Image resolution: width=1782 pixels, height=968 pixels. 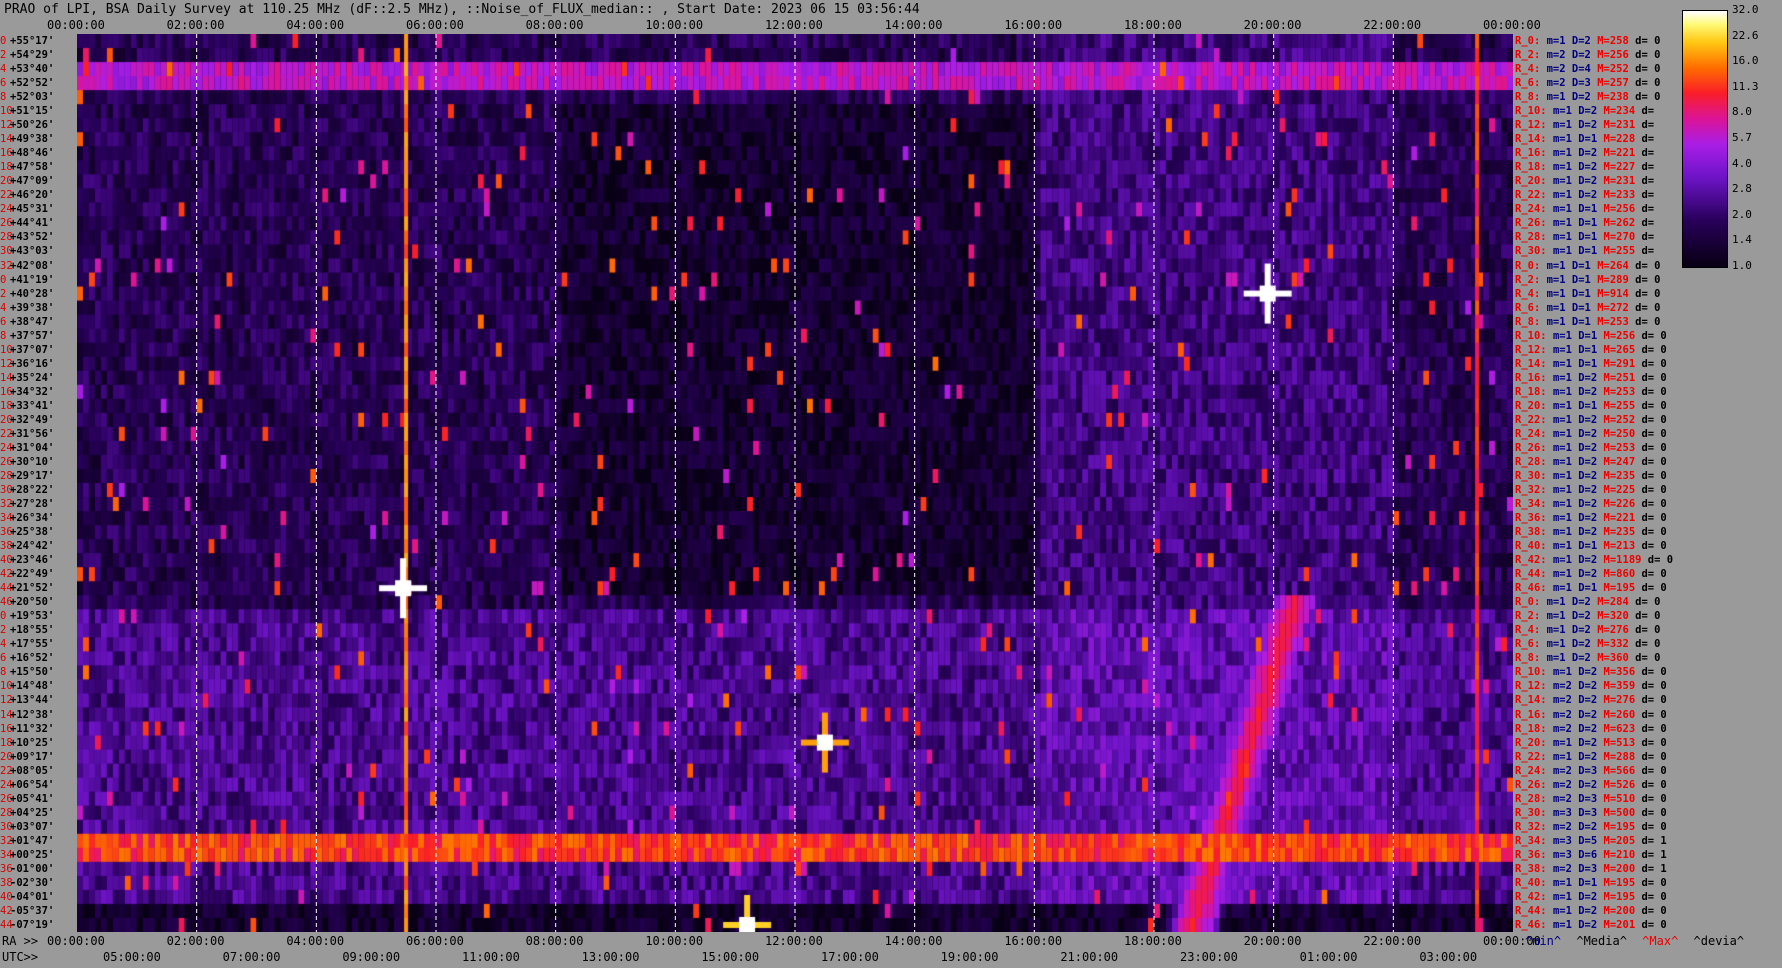 I want to click on declination-index: 22, so click(x=6, y=770).